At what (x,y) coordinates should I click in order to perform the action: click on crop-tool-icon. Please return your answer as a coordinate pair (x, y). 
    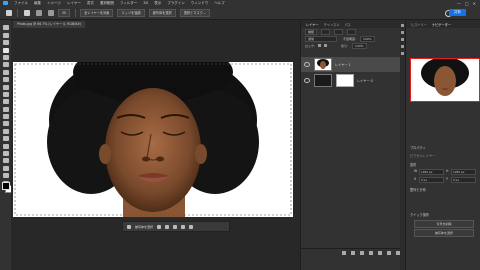
    Looking at the image, I should click on (5, 57).